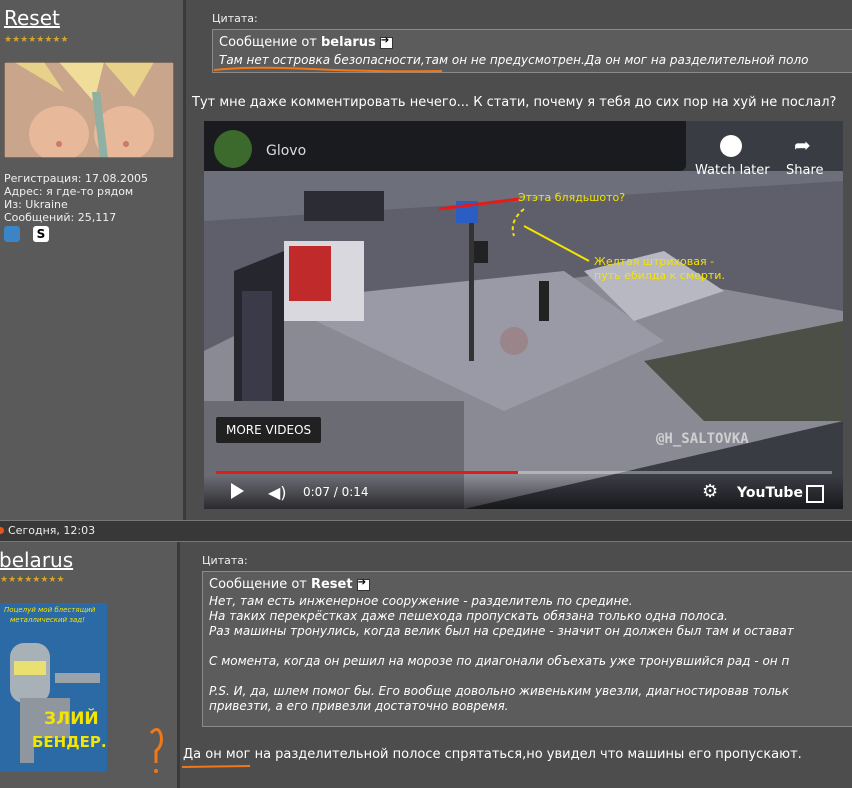  What do you see at coordinates (2, 530) in the screenshot?
I see `post-status-icon` at bounding box center [2, 530].